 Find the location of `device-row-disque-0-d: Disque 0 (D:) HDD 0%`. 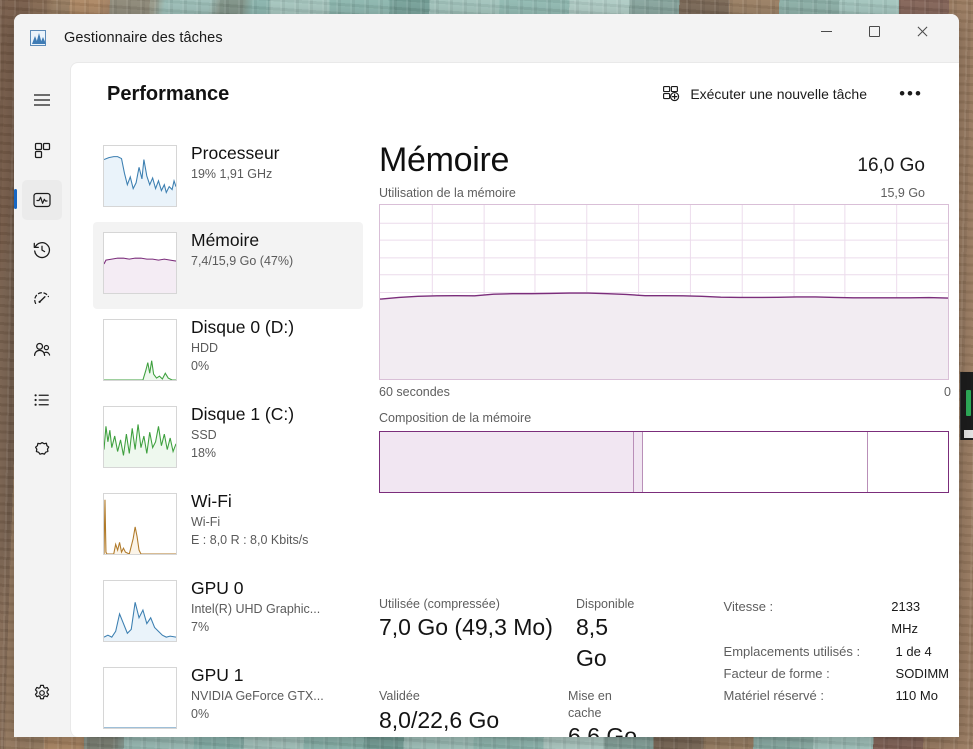

device-row-disque-0-d: Disque 0 (D:) HDD 0% is located at coordinates (228, 352).